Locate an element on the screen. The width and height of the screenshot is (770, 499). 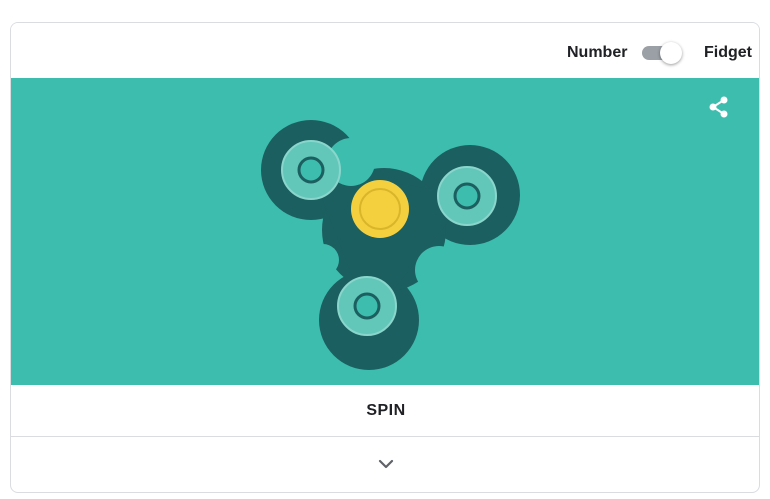
mode-label-fidget: Fidget is located at coordinates (728, 52).